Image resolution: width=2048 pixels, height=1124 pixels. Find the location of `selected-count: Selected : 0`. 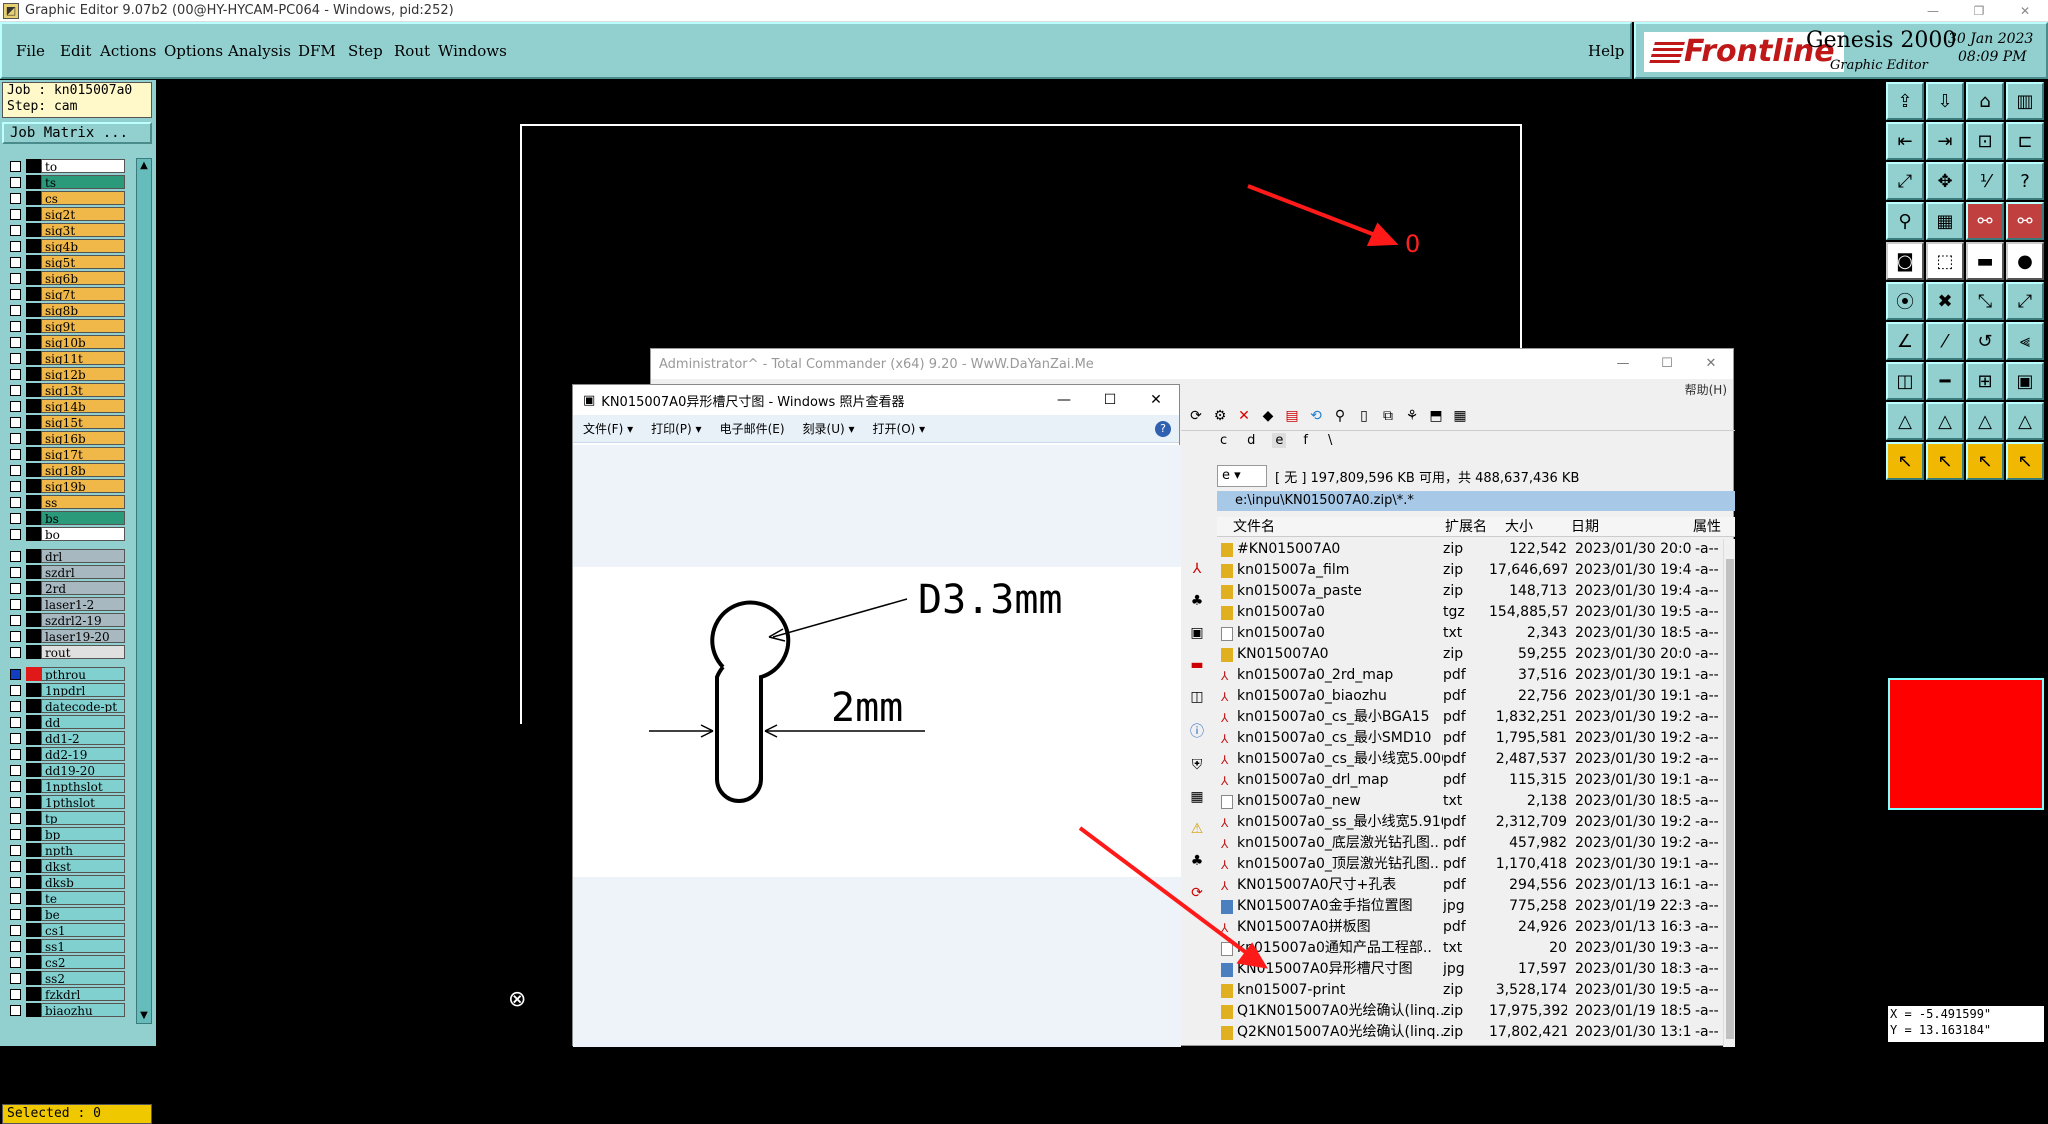

selected-count: Selected : 0 is located at coordinates (77, 1114).